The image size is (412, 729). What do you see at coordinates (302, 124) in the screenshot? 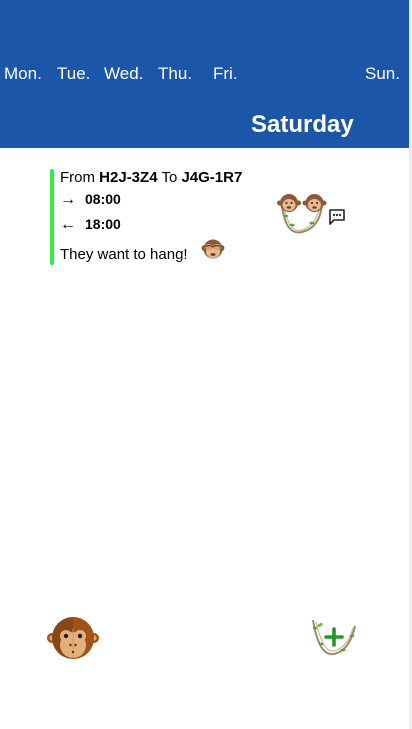
I see `selected-day-title: Saturday` at bounding box center [302, 124].